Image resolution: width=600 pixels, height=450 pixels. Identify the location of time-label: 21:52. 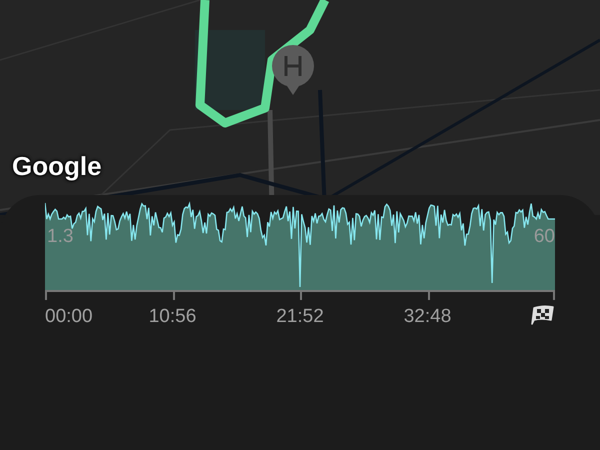
(300, 317).